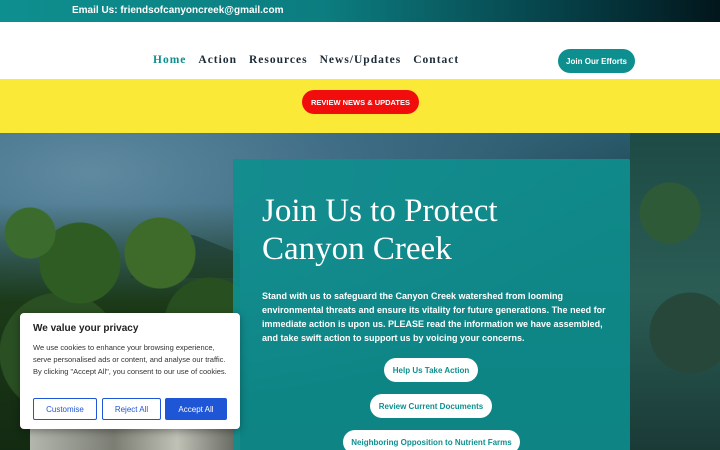  I want to click on top-bar: Email Us: friendsofcanyoncreek@gmail.com, so click(360, 11).